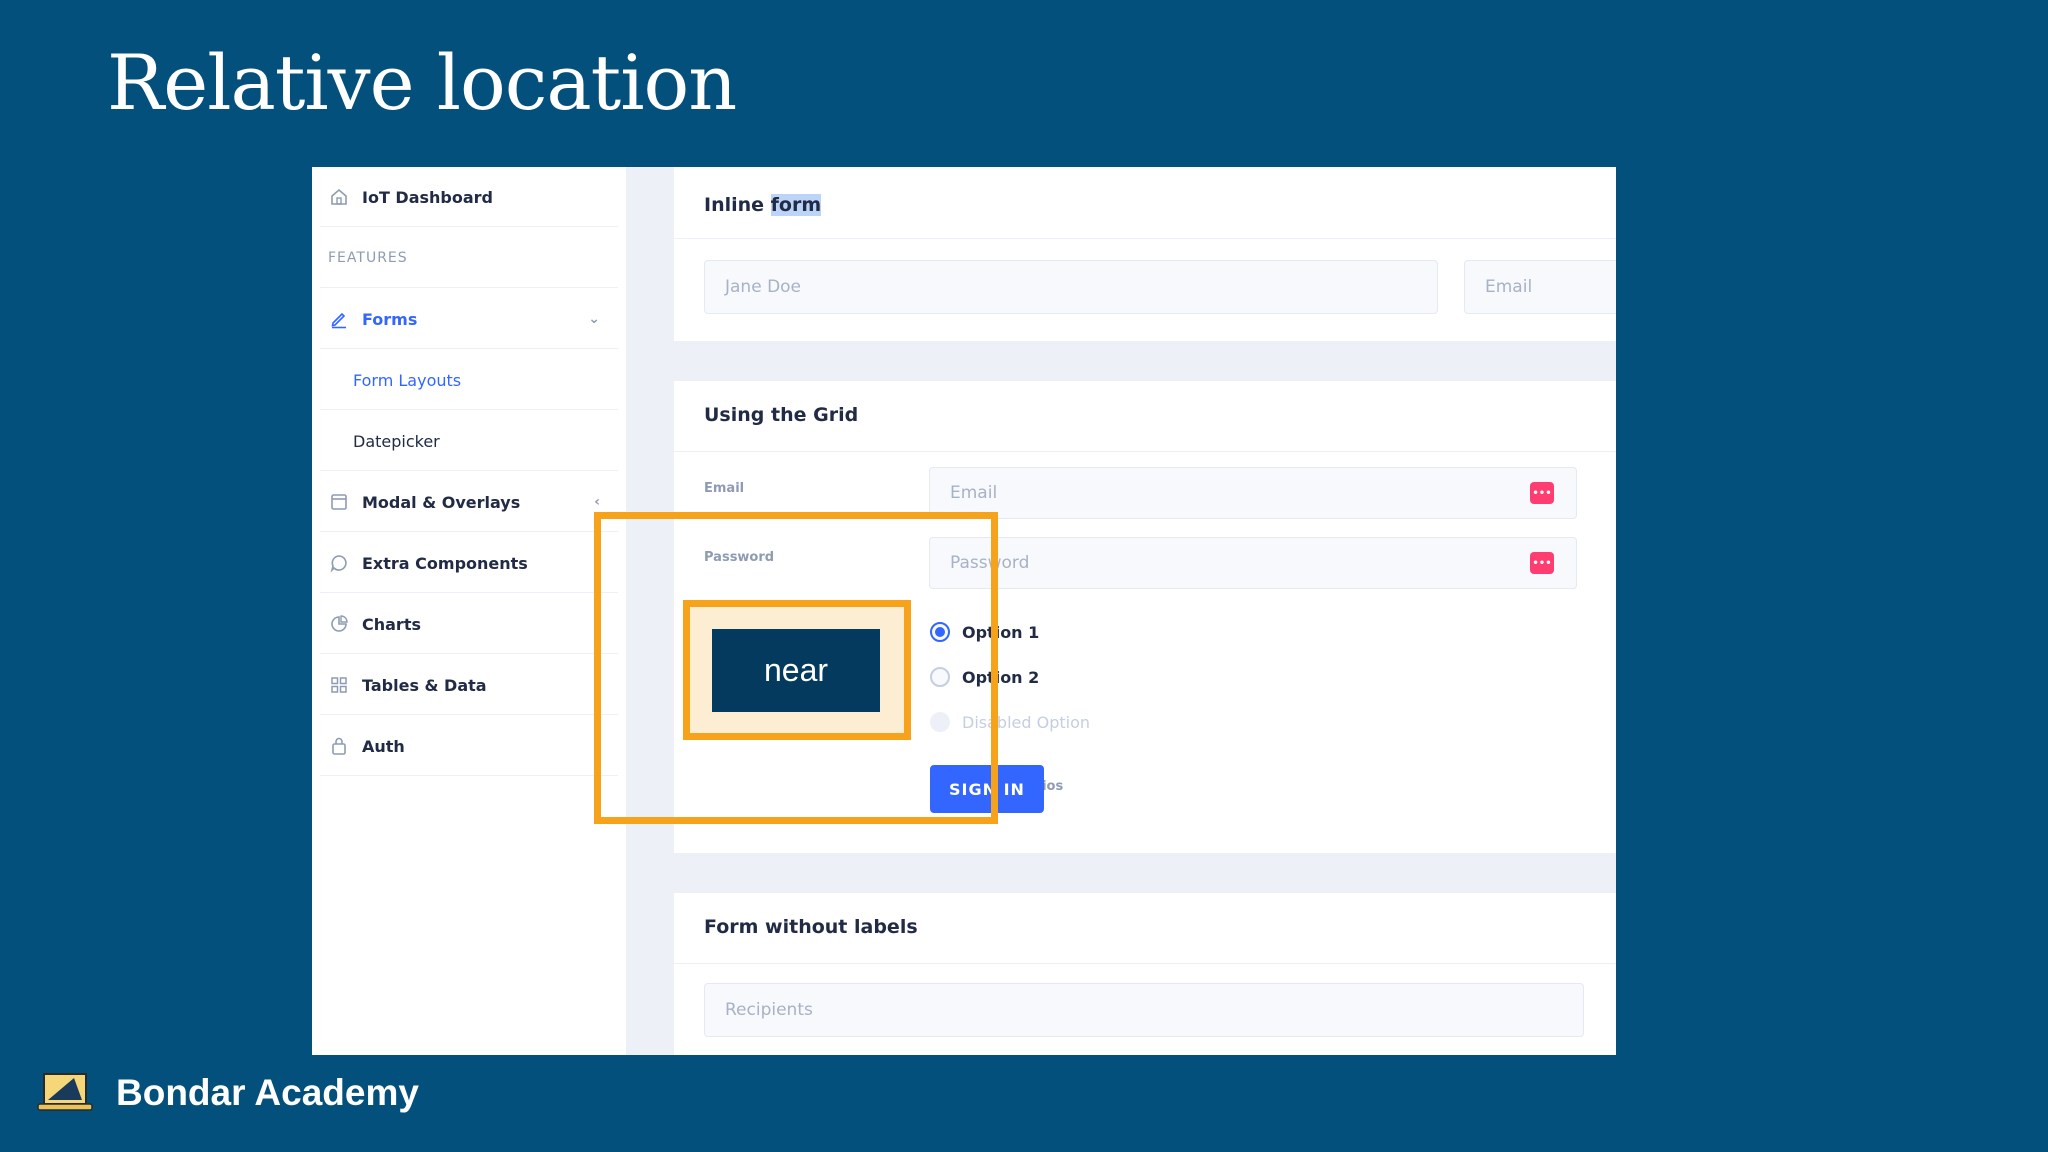  What do you see at coordinates (796, 205) in the screenshot?
I see `card-title-highlight: form` at bounding box center [796, 205].